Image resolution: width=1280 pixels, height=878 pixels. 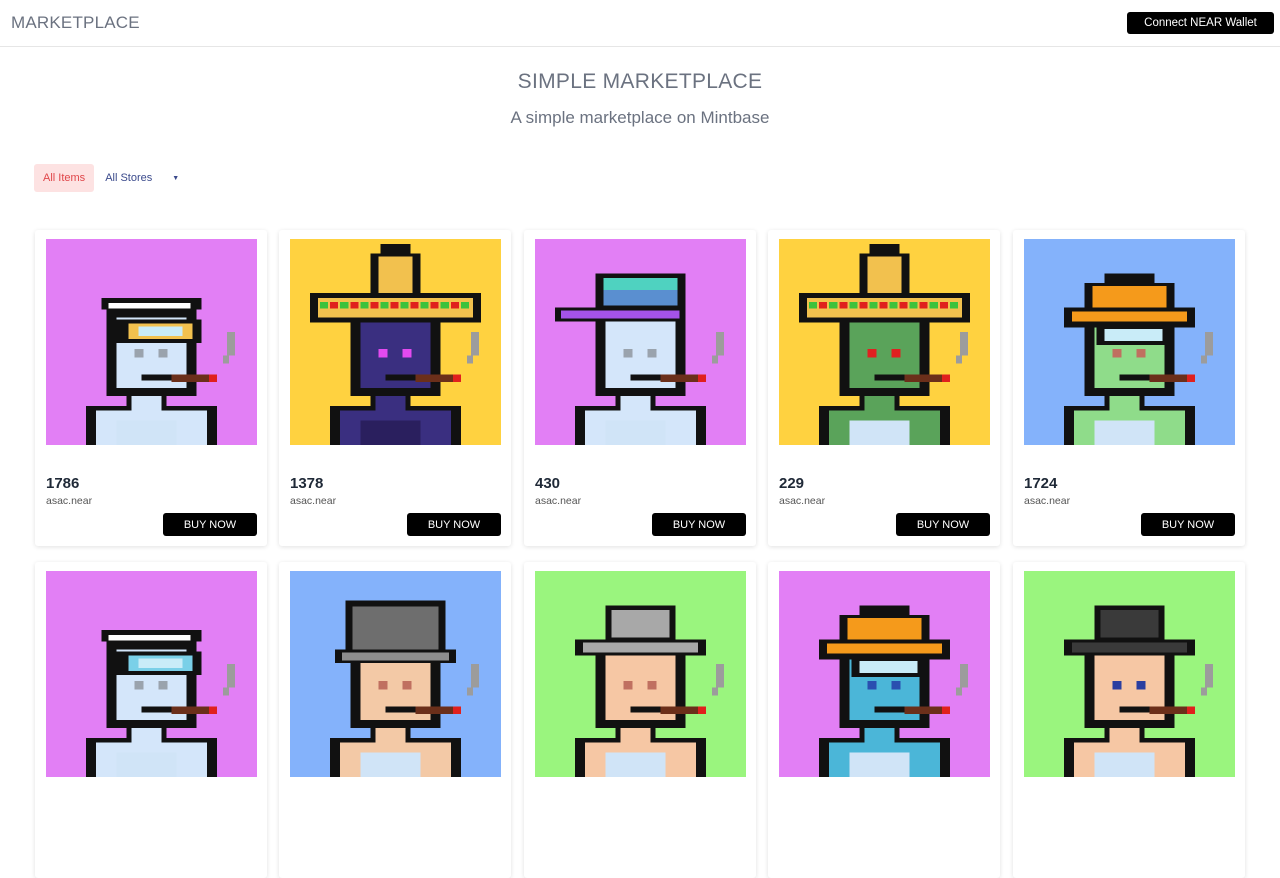 What do you see at coordinates (1041, 483) in the screenshot?
I see `nft-token-number: 1724` at bounding box center [1041, 483].